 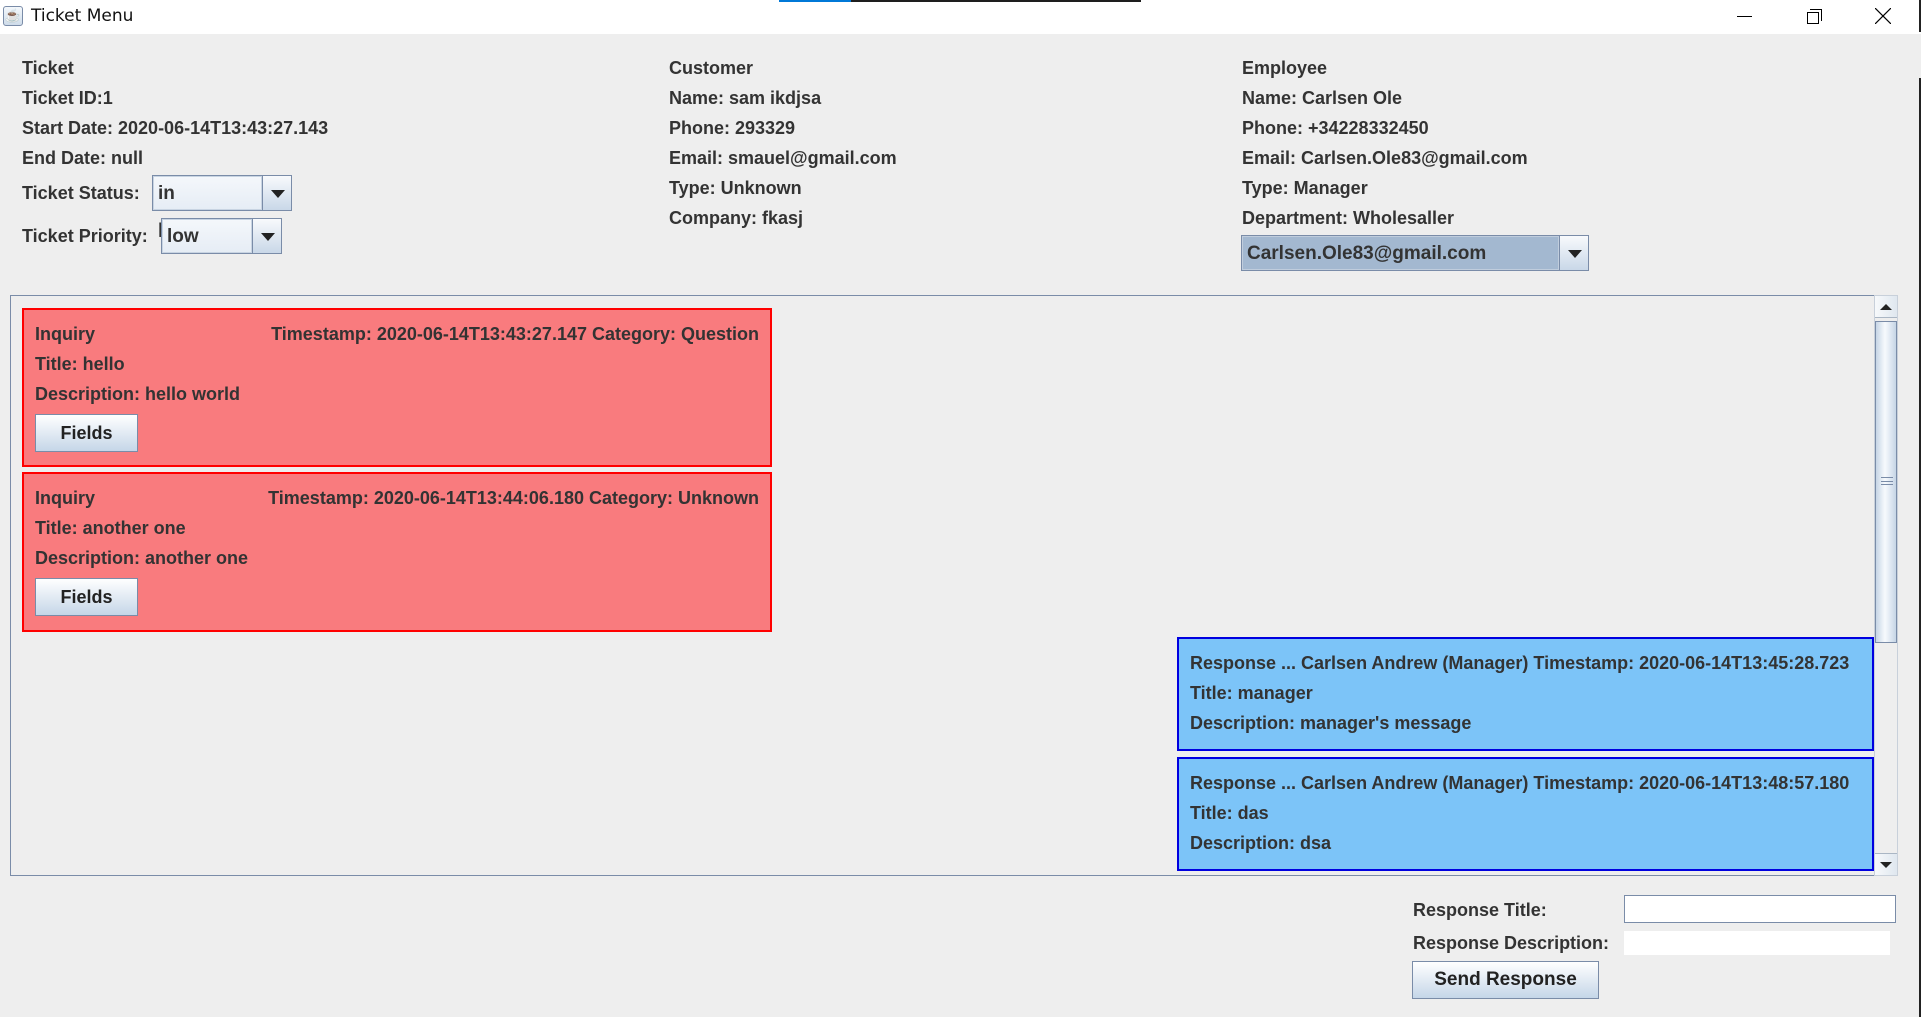 I want to click on taskbar-strip, so click(x=960, y=1).